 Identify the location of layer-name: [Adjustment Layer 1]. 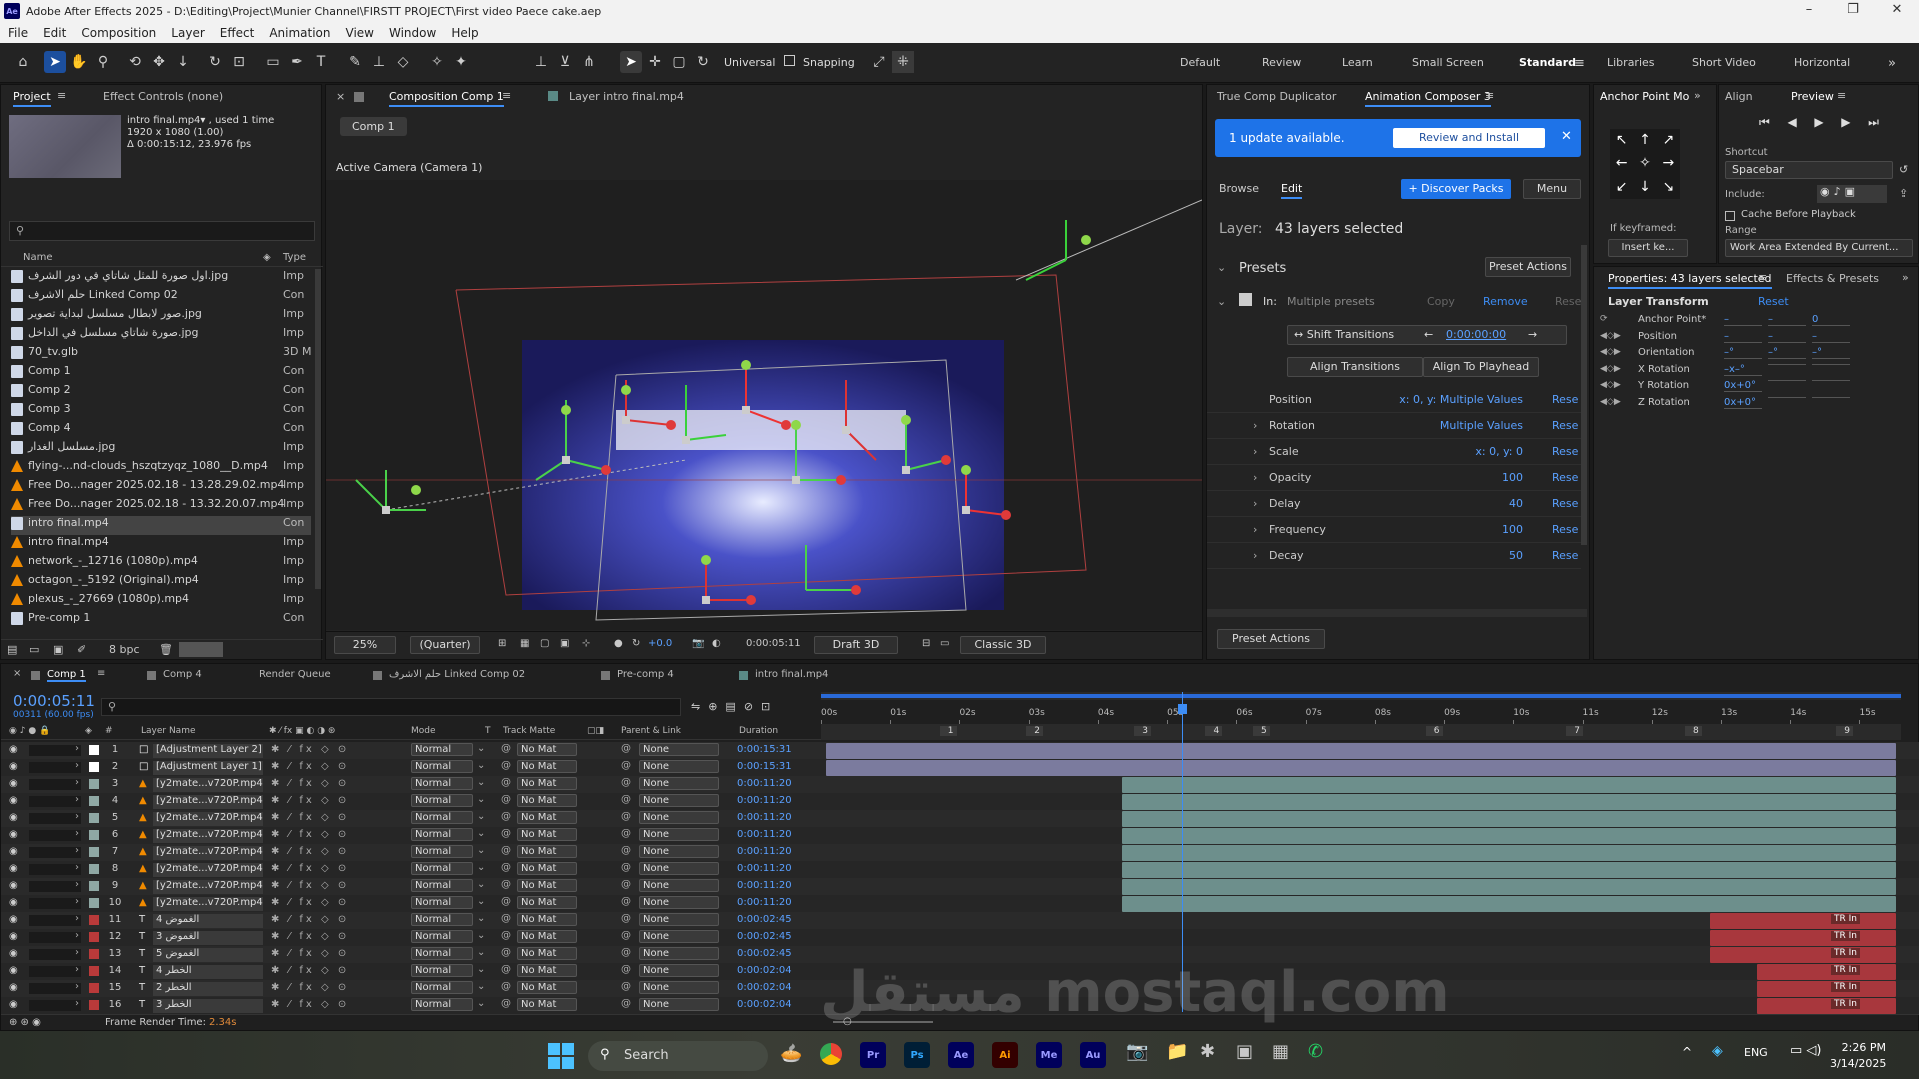
(208, 768).